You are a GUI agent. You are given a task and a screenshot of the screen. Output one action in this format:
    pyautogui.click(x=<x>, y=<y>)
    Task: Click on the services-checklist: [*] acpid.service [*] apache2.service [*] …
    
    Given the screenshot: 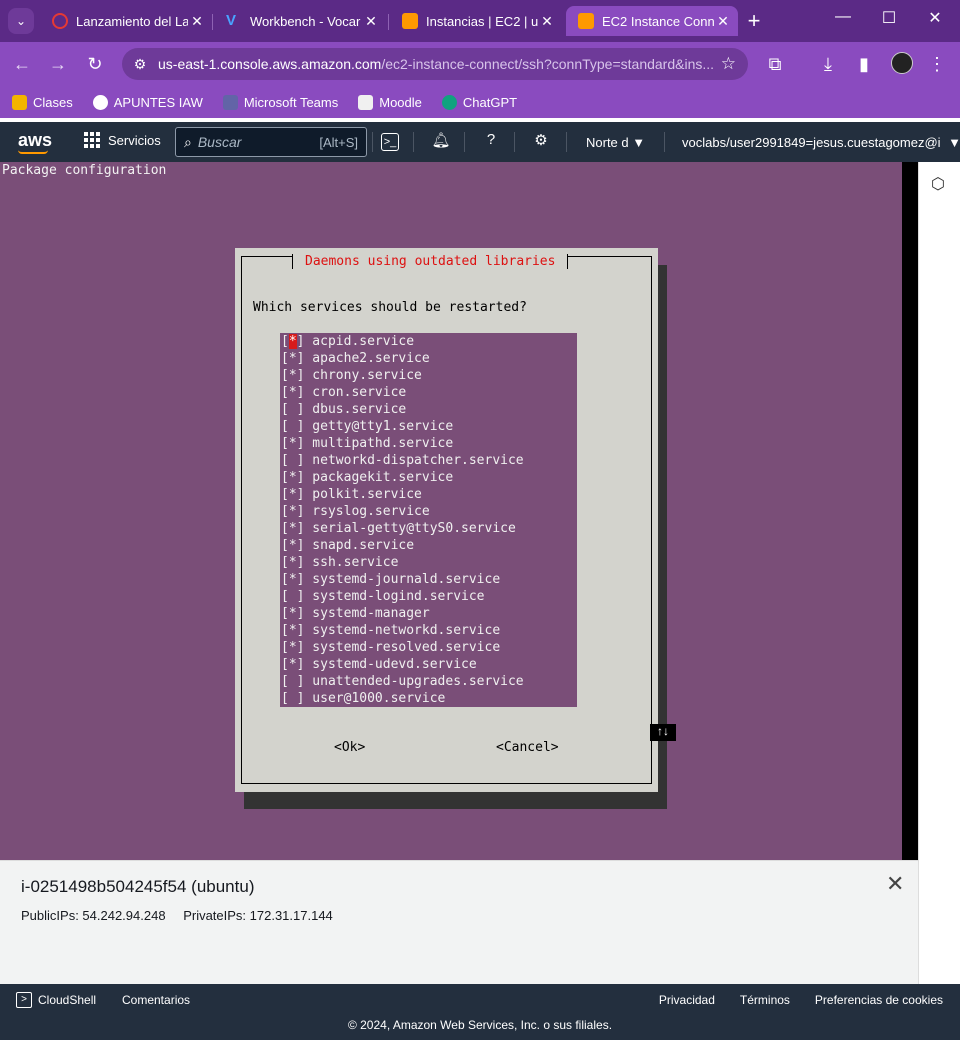 What is the action you would take?
    pyautogui.click(x=428, y=520)
    